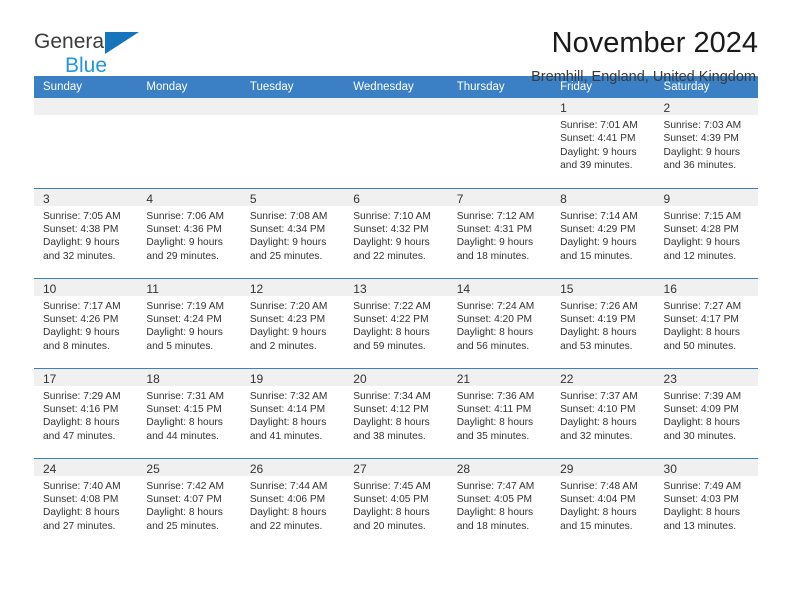  What do you see at coordinates (700, 256) in the screenshot?
I see `daylight-duration-line2: and 12 minutes.` at bounding box center [700, 256].